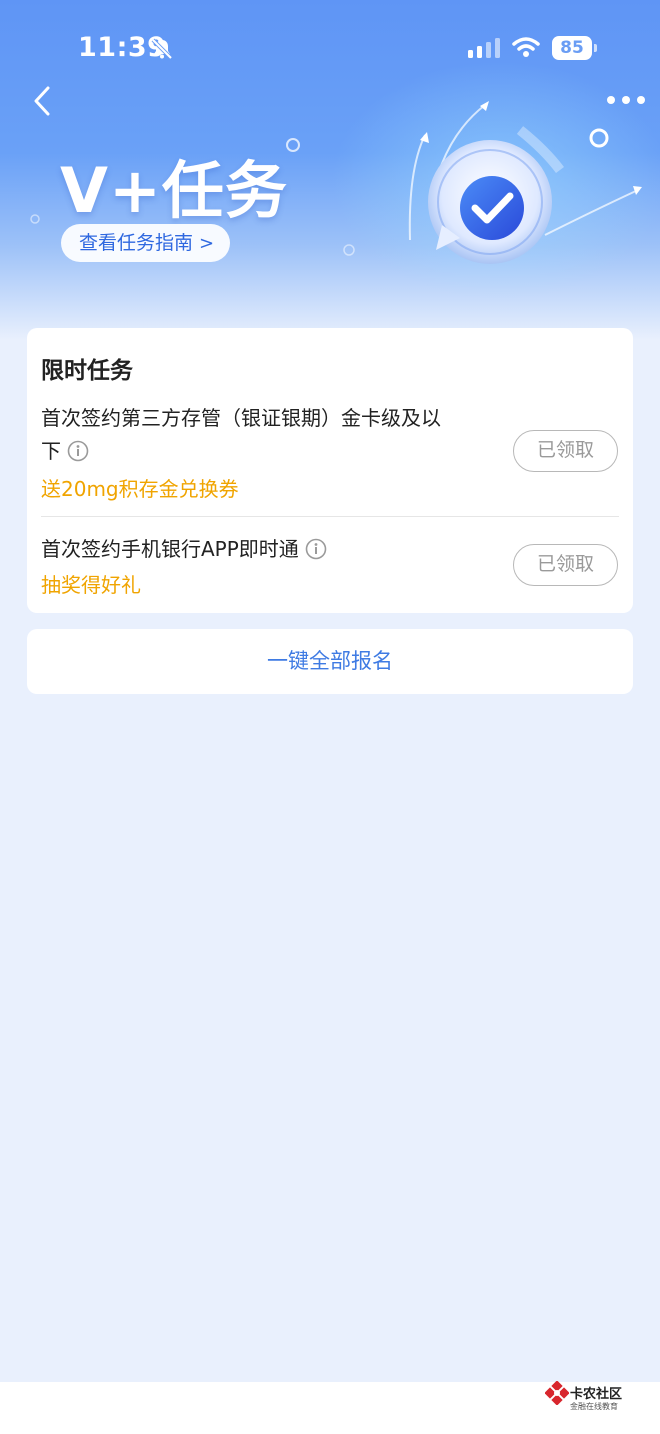 This screenshot has width=660, height=1434. What do you see at coordinates (484, 48) in the screenshot?
I see `signal-icon` at bounding box center [484, 48].